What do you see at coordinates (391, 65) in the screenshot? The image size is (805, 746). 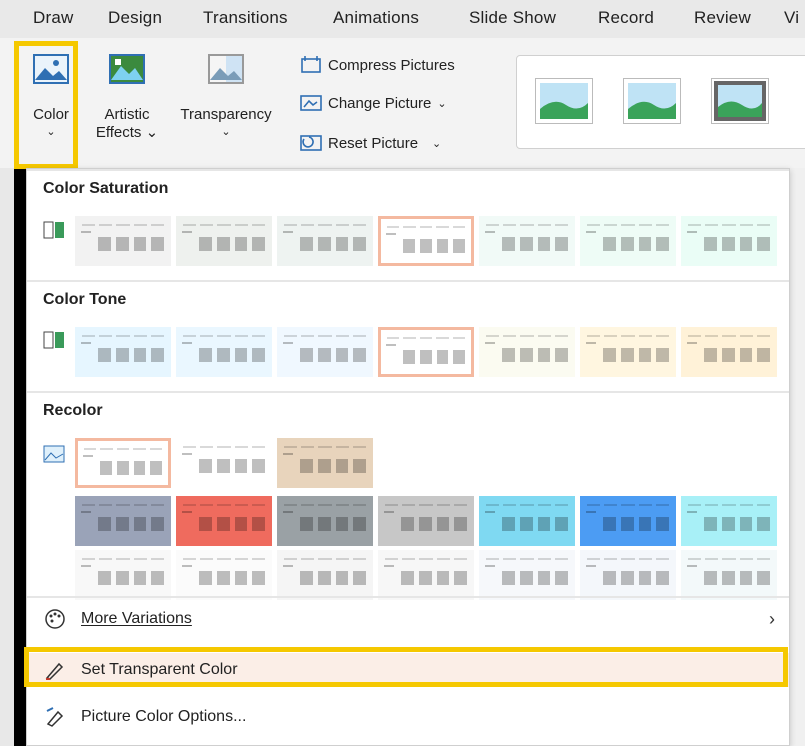 I see `compress-label: Compress Pictures` at bounding box center [391, 65].